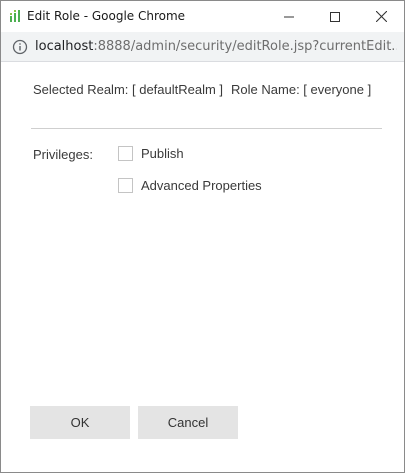 This screenshot has width=405, height=473. Describe the element at coordinates (63, 154) in the screenshot. I see `privileges-label: Privileges:` at that location.